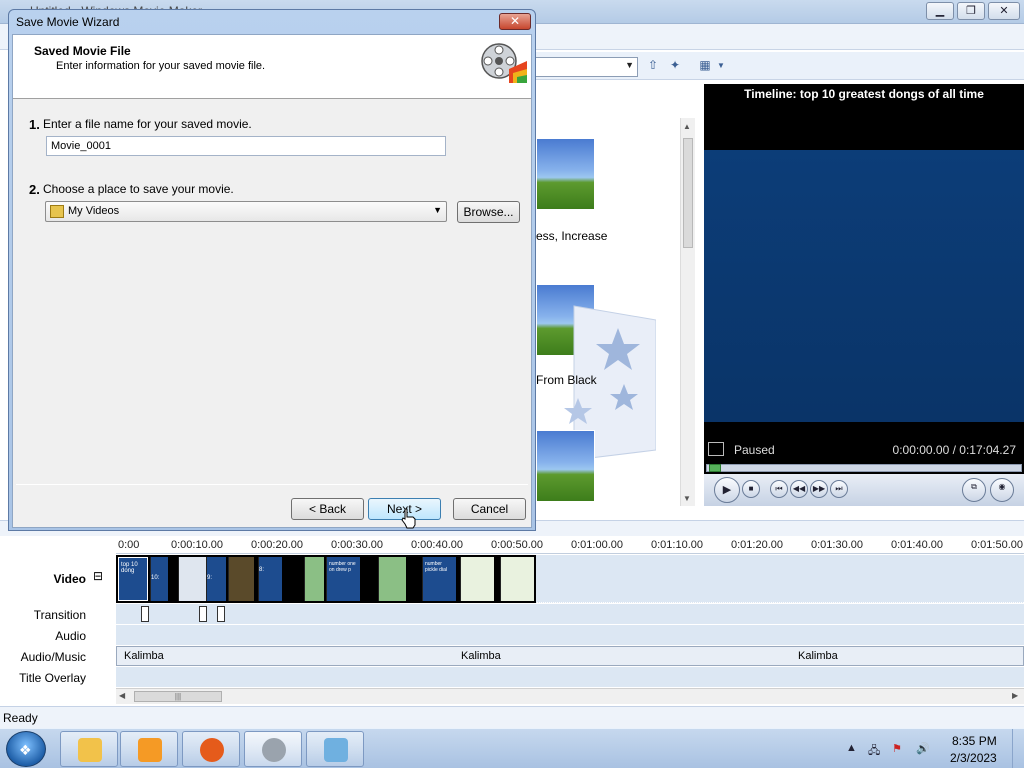 The height and width of the screenshot is (768, 1024). What do you see at coordinates (20, 718) in the screenshot?
I see `status-text: Ready` at bounding box center [20, 718].